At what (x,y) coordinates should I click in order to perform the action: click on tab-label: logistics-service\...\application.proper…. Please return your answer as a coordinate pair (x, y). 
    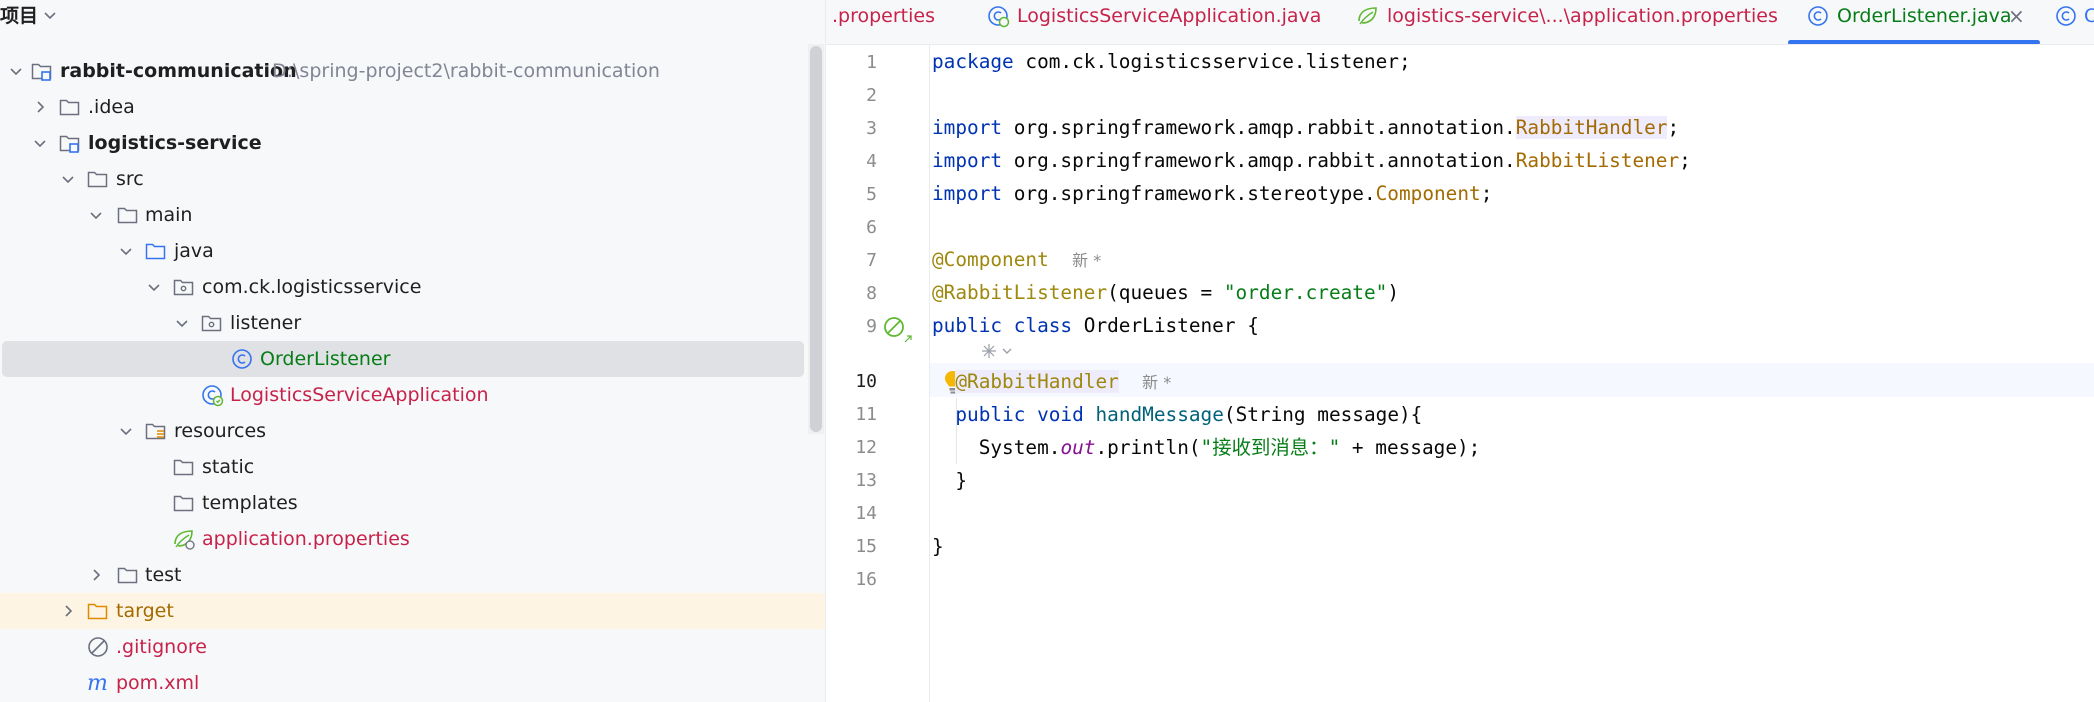
    Looking at the image, I should click on (1582, 16).